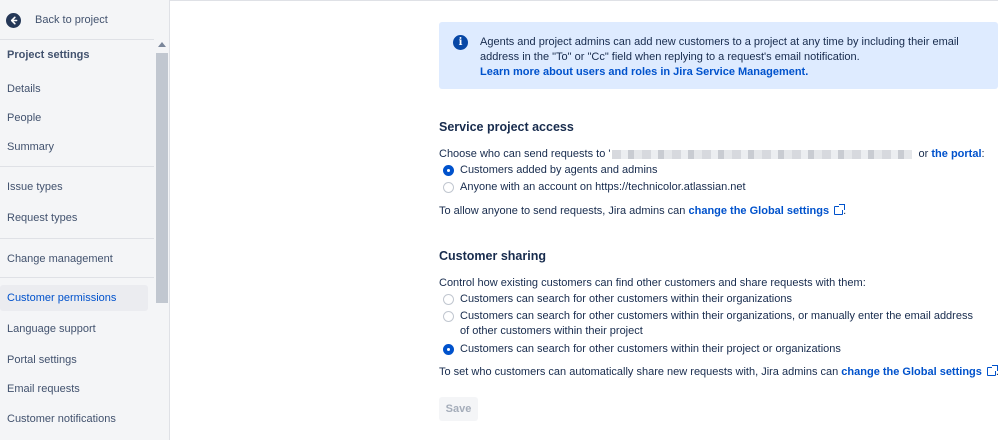 The image size is (998, 440). I want to click on scrollbar-thumb, so click(162, 178).